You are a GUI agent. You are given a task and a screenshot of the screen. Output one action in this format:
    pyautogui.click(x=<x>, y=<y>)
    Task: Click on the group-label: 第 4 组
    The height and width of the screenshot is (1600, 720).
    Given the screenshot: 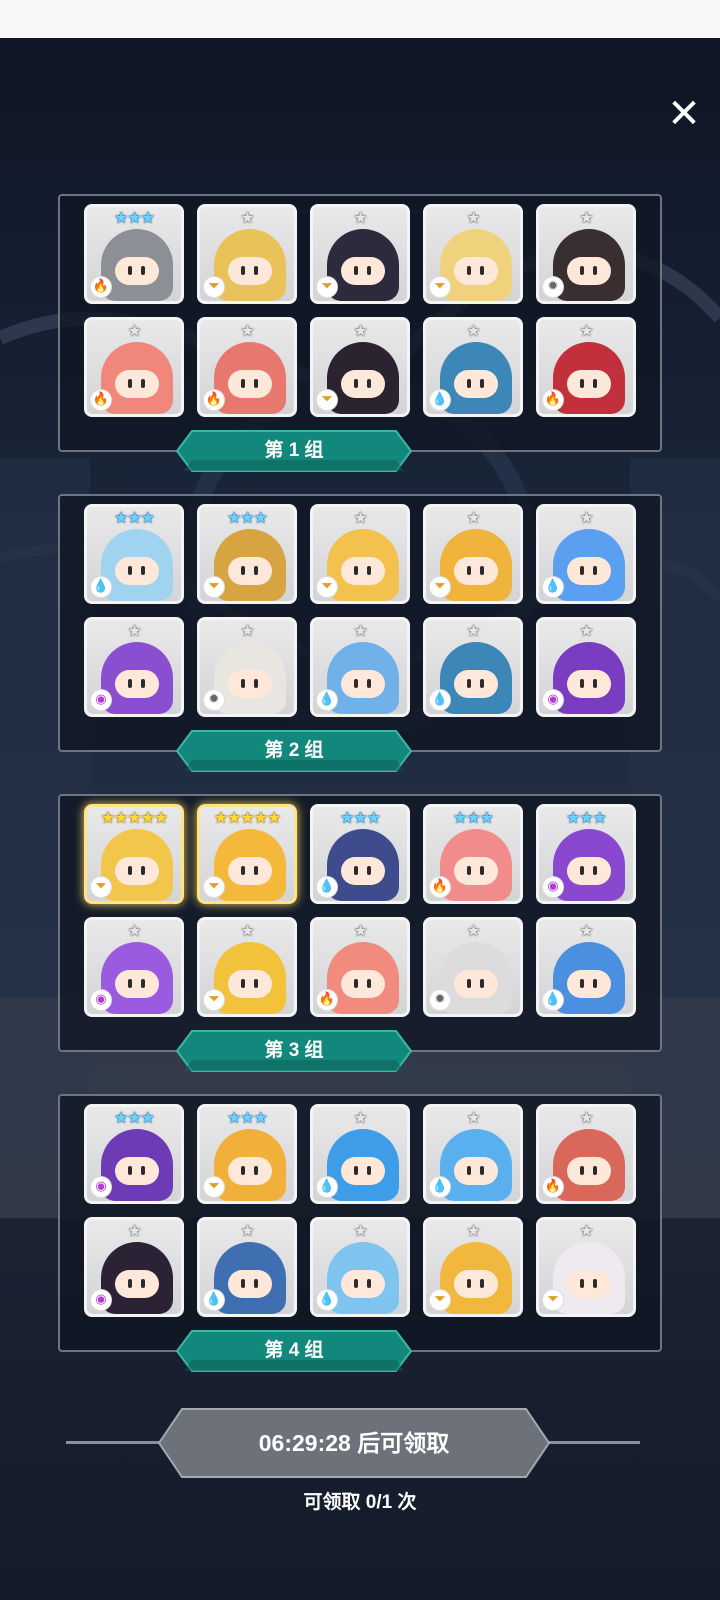 What is the action you would take?
    pyautogui.click(x=294, y=1351)
    